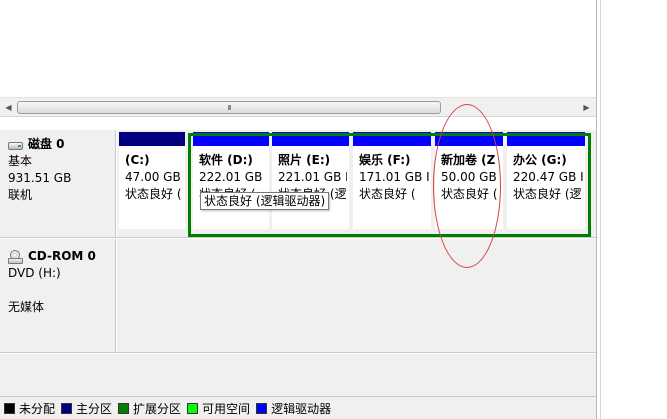 The height and width of the screenshot is (419, 667). Describe the element at coordinates (540, 160) in the screenshot. I see `partition-name: 办公 (G:)` at that location.